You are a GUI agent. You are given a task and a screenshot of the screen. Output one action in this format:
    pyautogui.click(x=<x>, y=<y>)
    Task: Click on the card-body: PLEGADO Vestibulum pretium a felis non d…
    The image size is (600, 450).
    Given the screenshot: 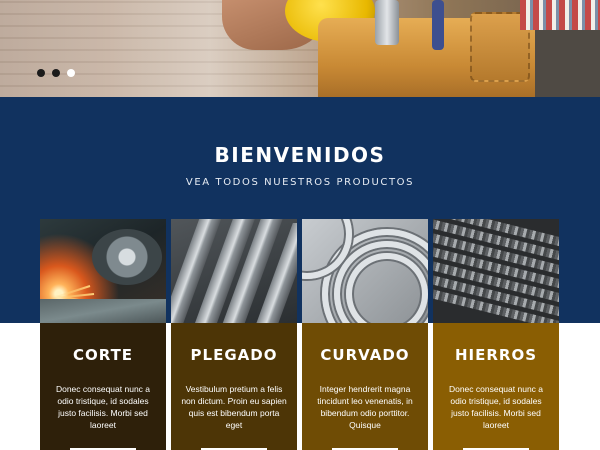 What is the action you would take?
    pyautogui.click(x=234, y=386)
    